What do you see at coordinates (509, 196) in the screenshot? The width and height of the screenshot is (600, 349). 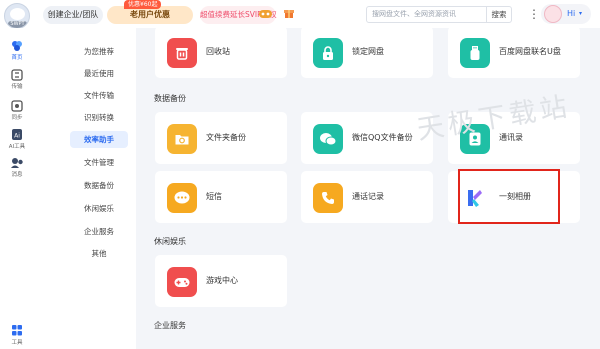 I see `highlight-box` at bounding box center [509, 196].